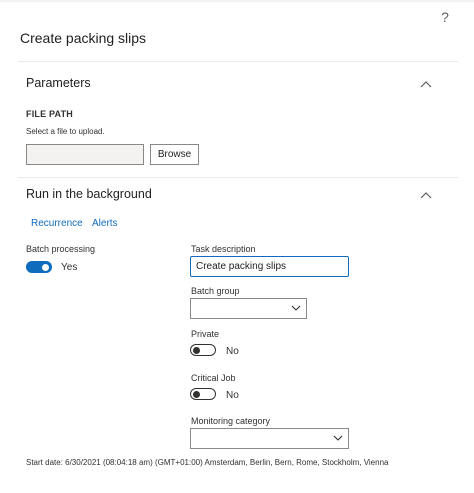 The height and width of the screenshot is (493, 474). What do you see at coordinates (49, 114) in the screenshot?
I see `file-path-label: FILE PATH` at bounding box center [49, 114].